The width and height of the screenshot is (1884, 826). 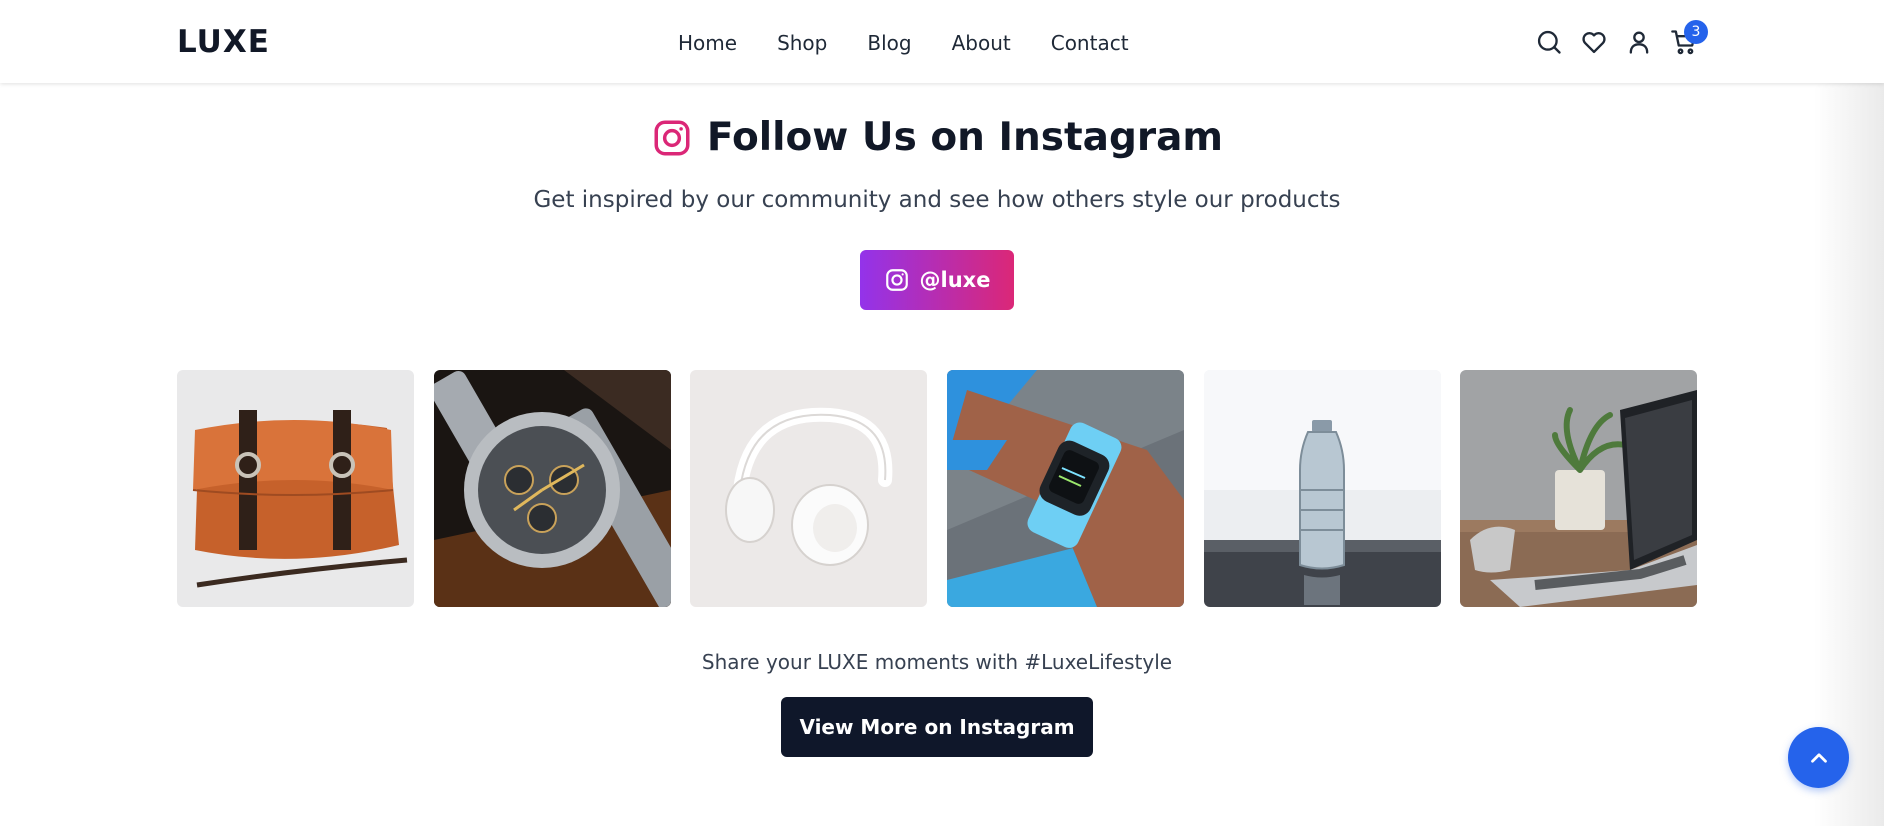 I want to click on instagram-handle-button: @luxe, so click(x=937, y=280).